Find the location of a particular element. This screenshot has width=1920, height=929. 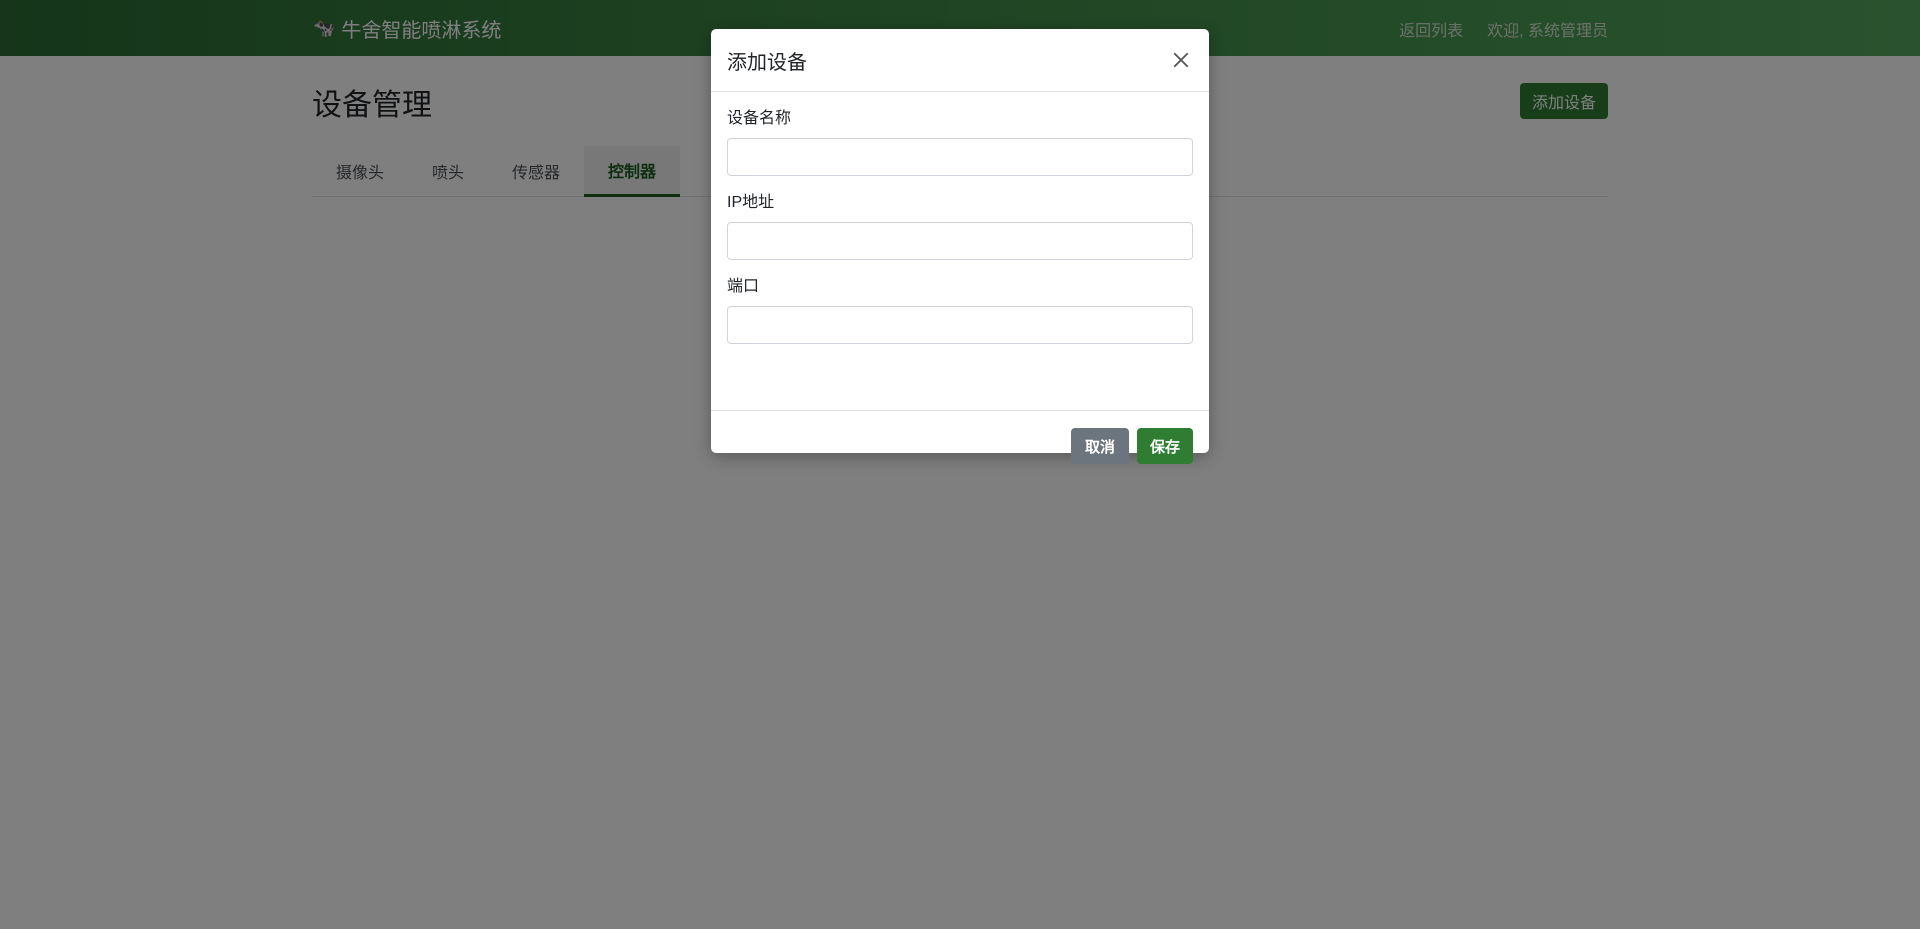

cancel-button: 取消 is located at coordinates (1100, 446).